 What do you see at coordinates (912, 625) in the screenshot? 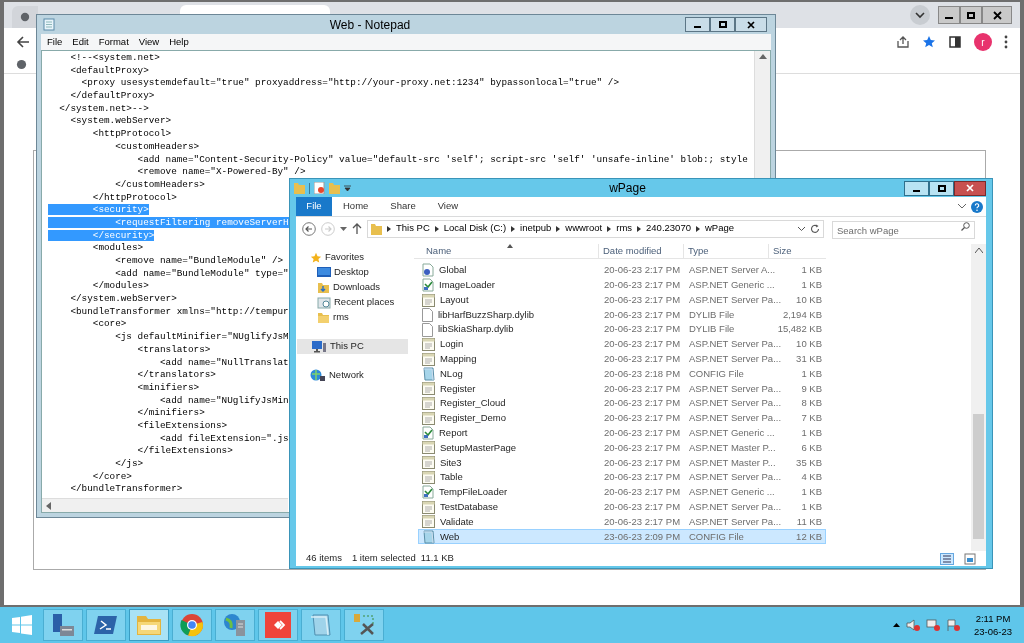
I see `speaker-muted-icon` at bounding box center [912, 625].